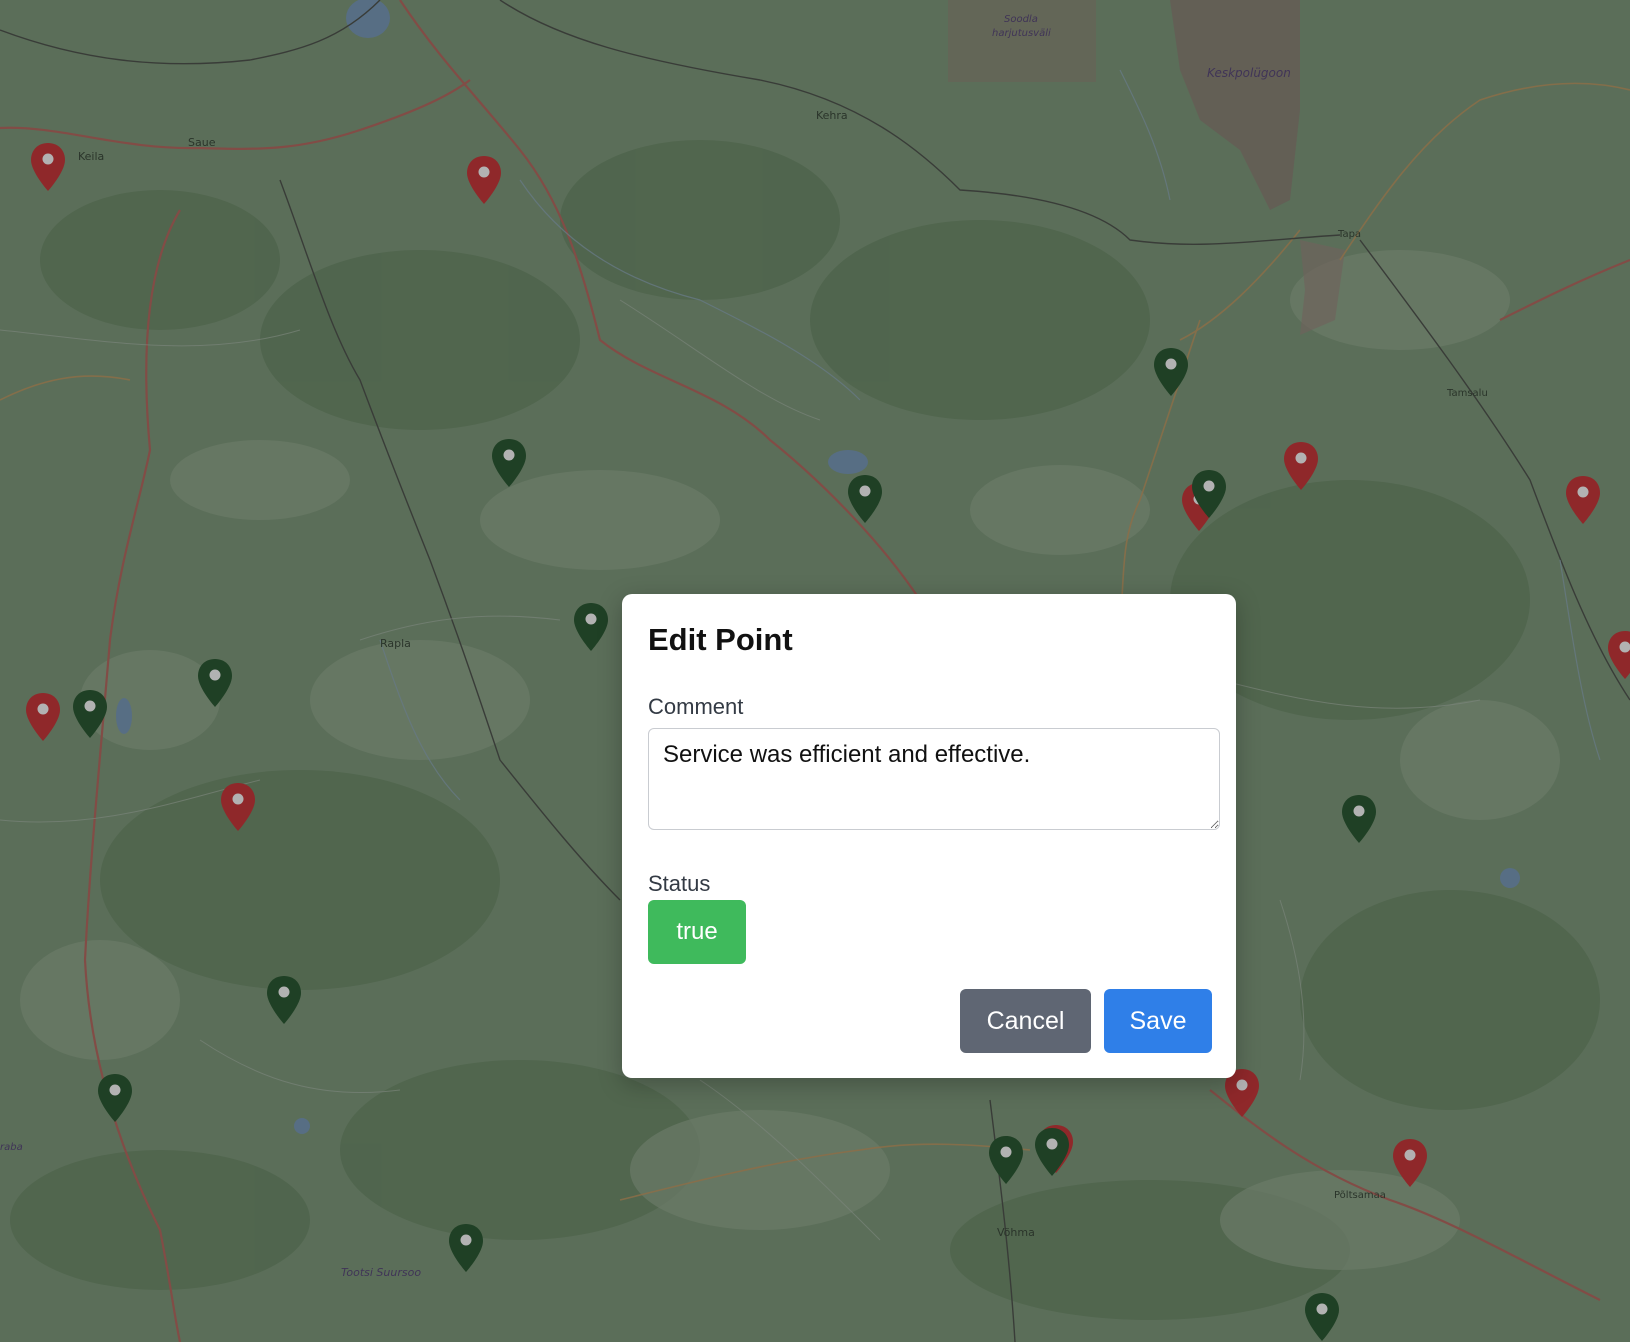  I want to click on cancel-button: Cancel, so click(1025, 1021).